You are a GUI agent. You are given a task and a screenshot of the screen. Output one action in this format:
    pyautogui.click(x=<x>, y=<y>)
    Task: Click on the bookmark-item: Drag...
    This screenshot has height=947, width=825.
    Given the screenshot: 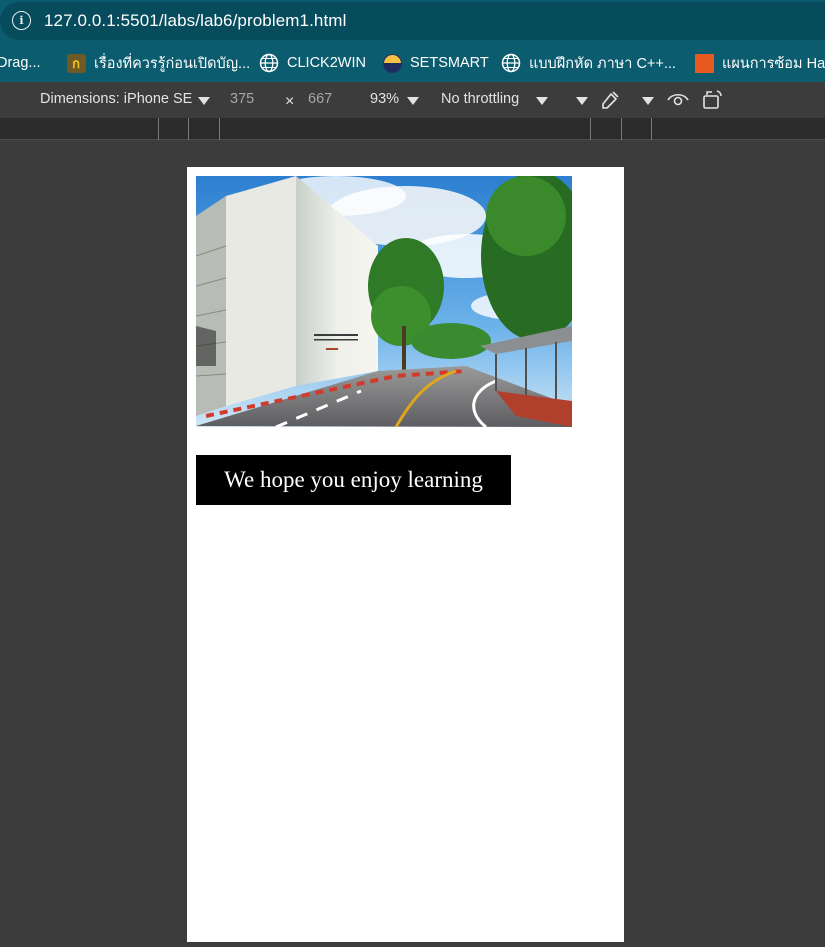 What is the action you would take?
    pyautogui.click(x=20, y=63)
    